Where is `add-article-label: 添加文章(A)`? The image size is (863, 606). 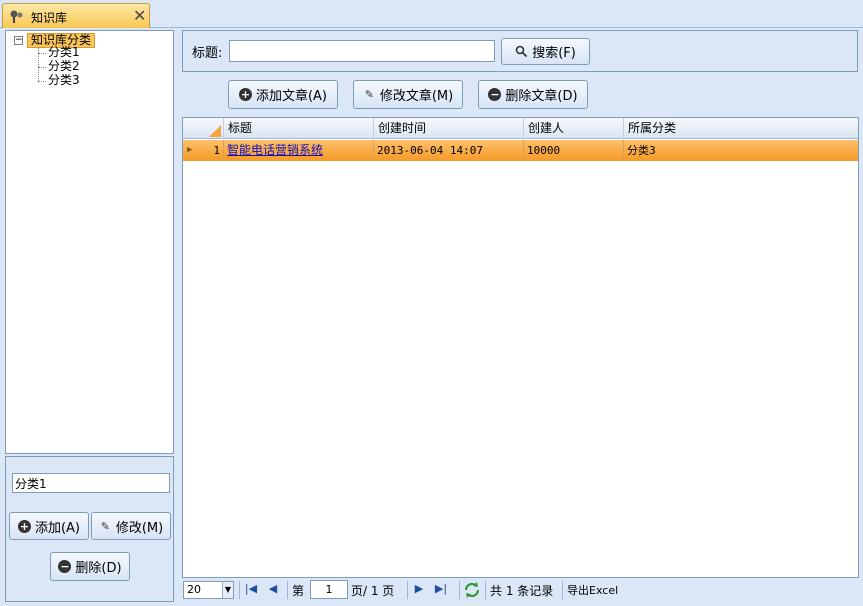 add-article-label: 添加文章(A) is located at coordinates (291, 96).